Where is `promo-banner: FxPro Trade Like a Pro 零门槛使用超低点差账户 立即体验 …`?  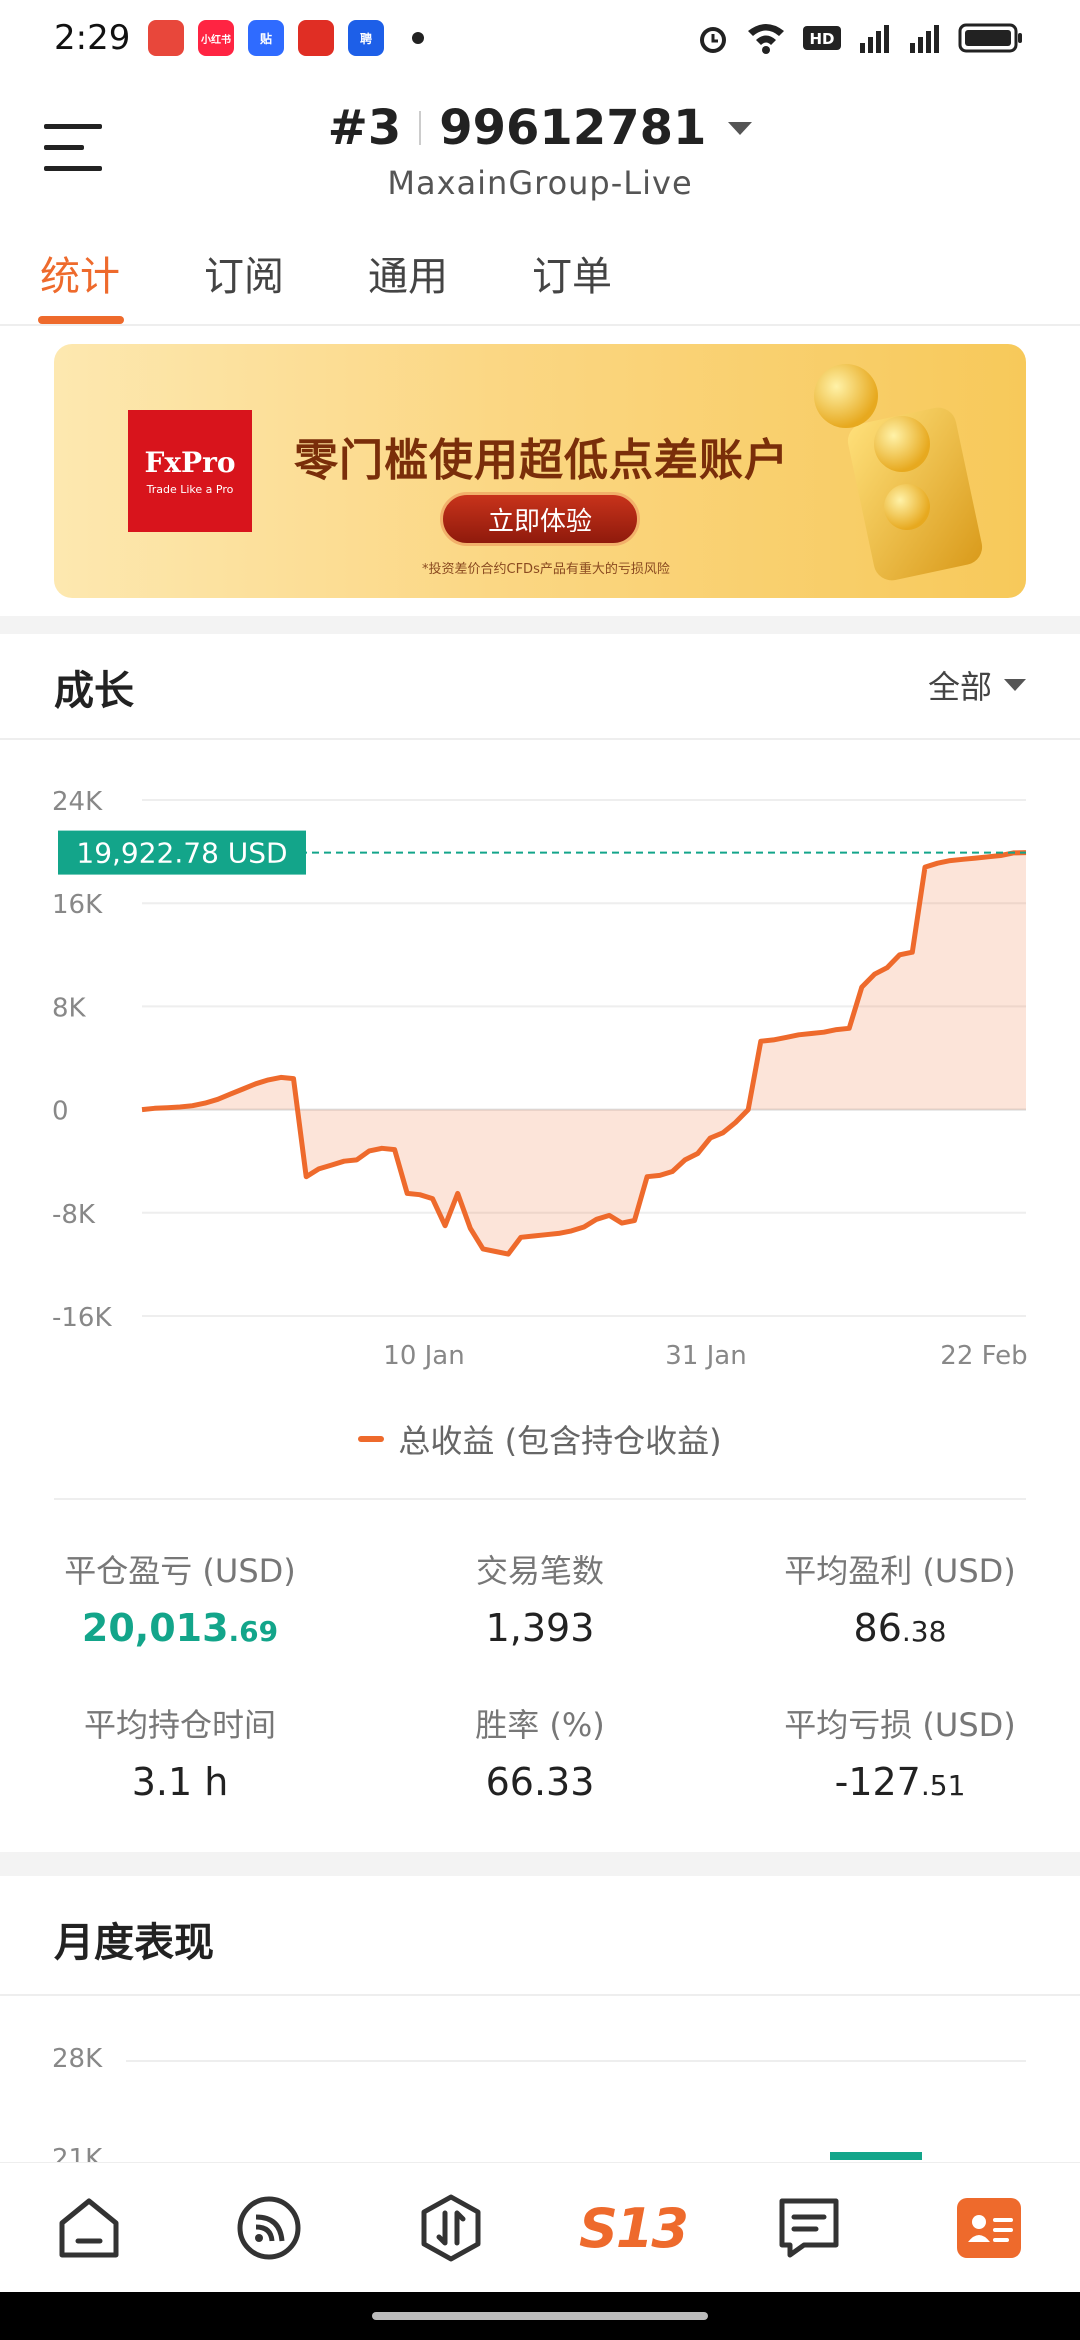 promo-banner: FxPro Trade Like a Pro 零门槛使用超低点差账户 立即体验 … is located at coordinates (540, 471).